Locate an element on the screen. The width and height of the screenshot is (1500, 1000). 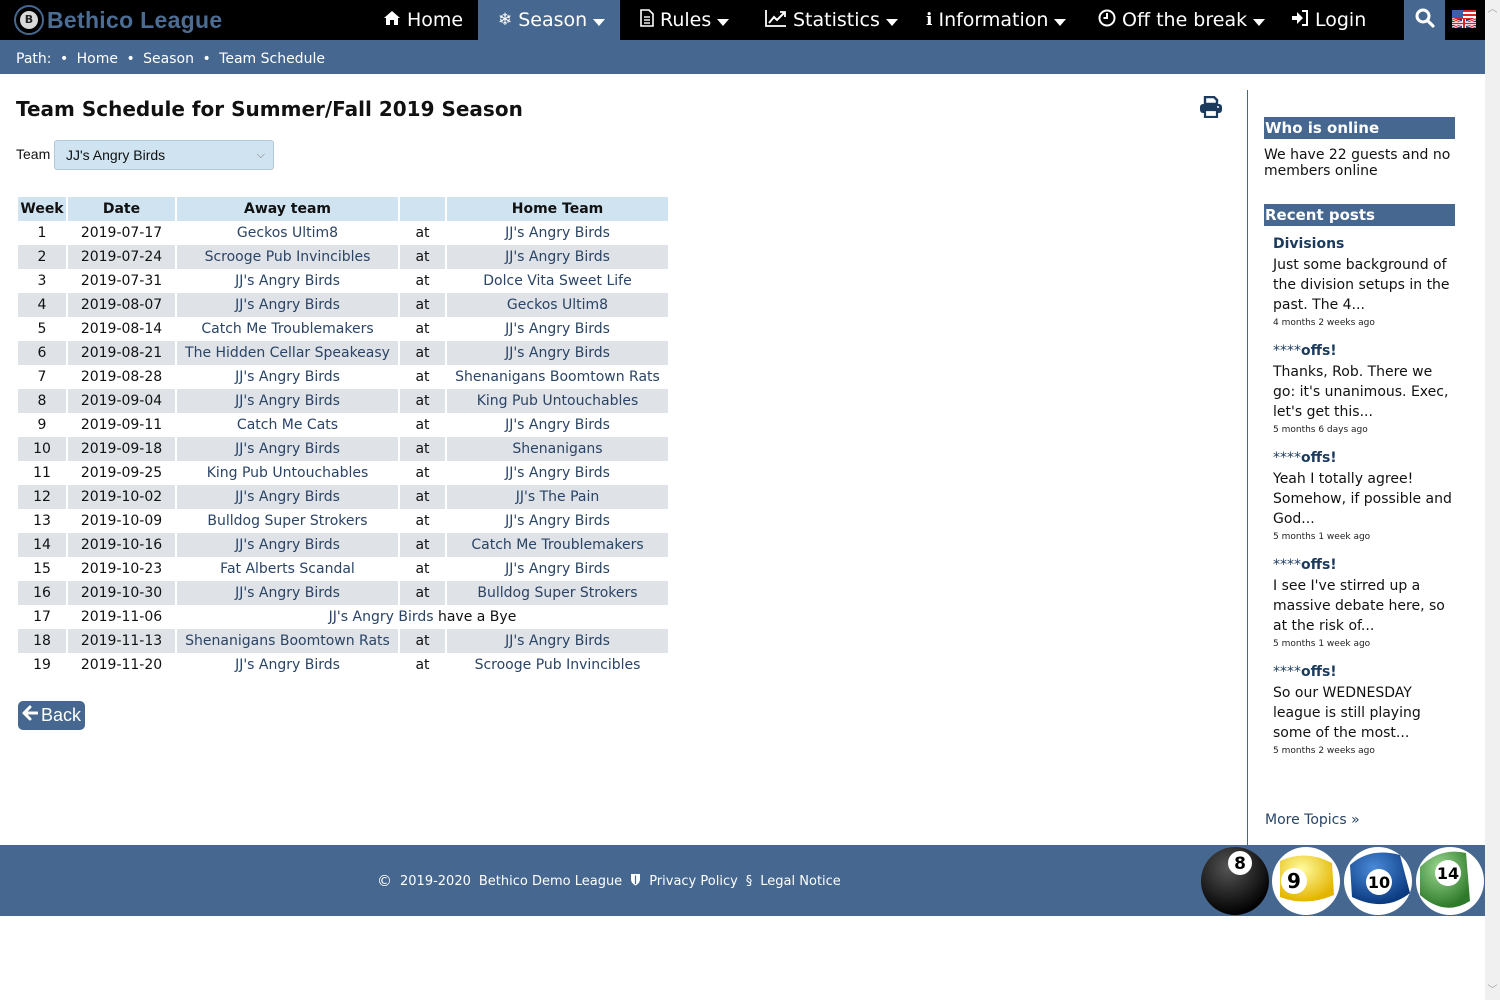
away-team-cell: King Pub Untouchables is located at coordinates (287, 473).